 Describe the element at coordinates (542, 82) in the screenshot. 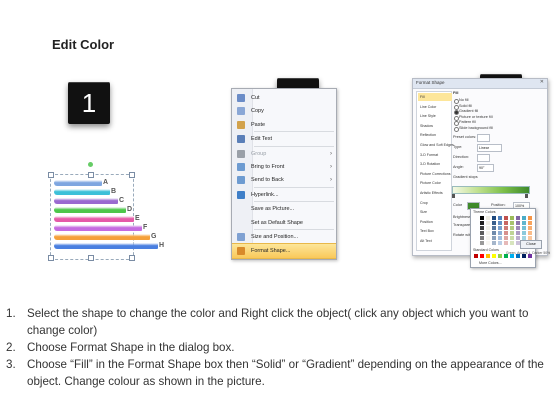

I see `close-icon: ✕` at that location.